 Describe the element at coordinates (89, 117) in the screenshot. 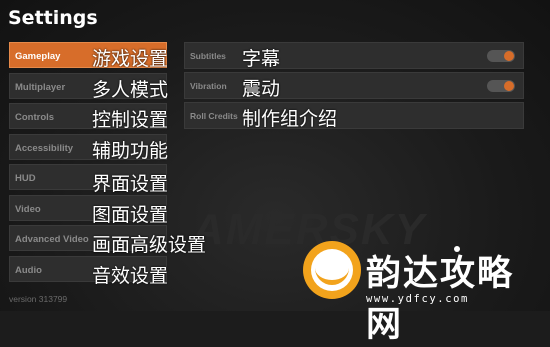

I see `menu-item-controls: Controls 控制设置` at that location.